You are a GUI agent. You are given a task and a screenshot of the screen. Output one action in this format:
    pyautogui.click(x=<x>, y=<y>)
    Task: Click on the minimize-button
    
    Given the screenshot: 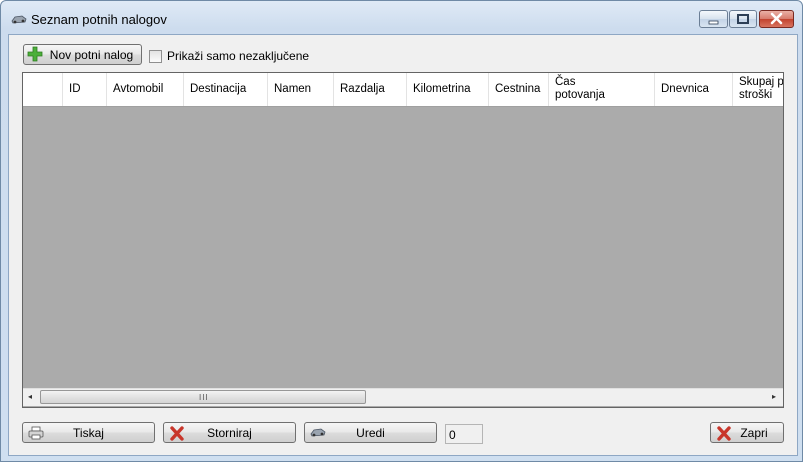 What is the action you would take?
    pyautogui.click(x=713, y=19)
    